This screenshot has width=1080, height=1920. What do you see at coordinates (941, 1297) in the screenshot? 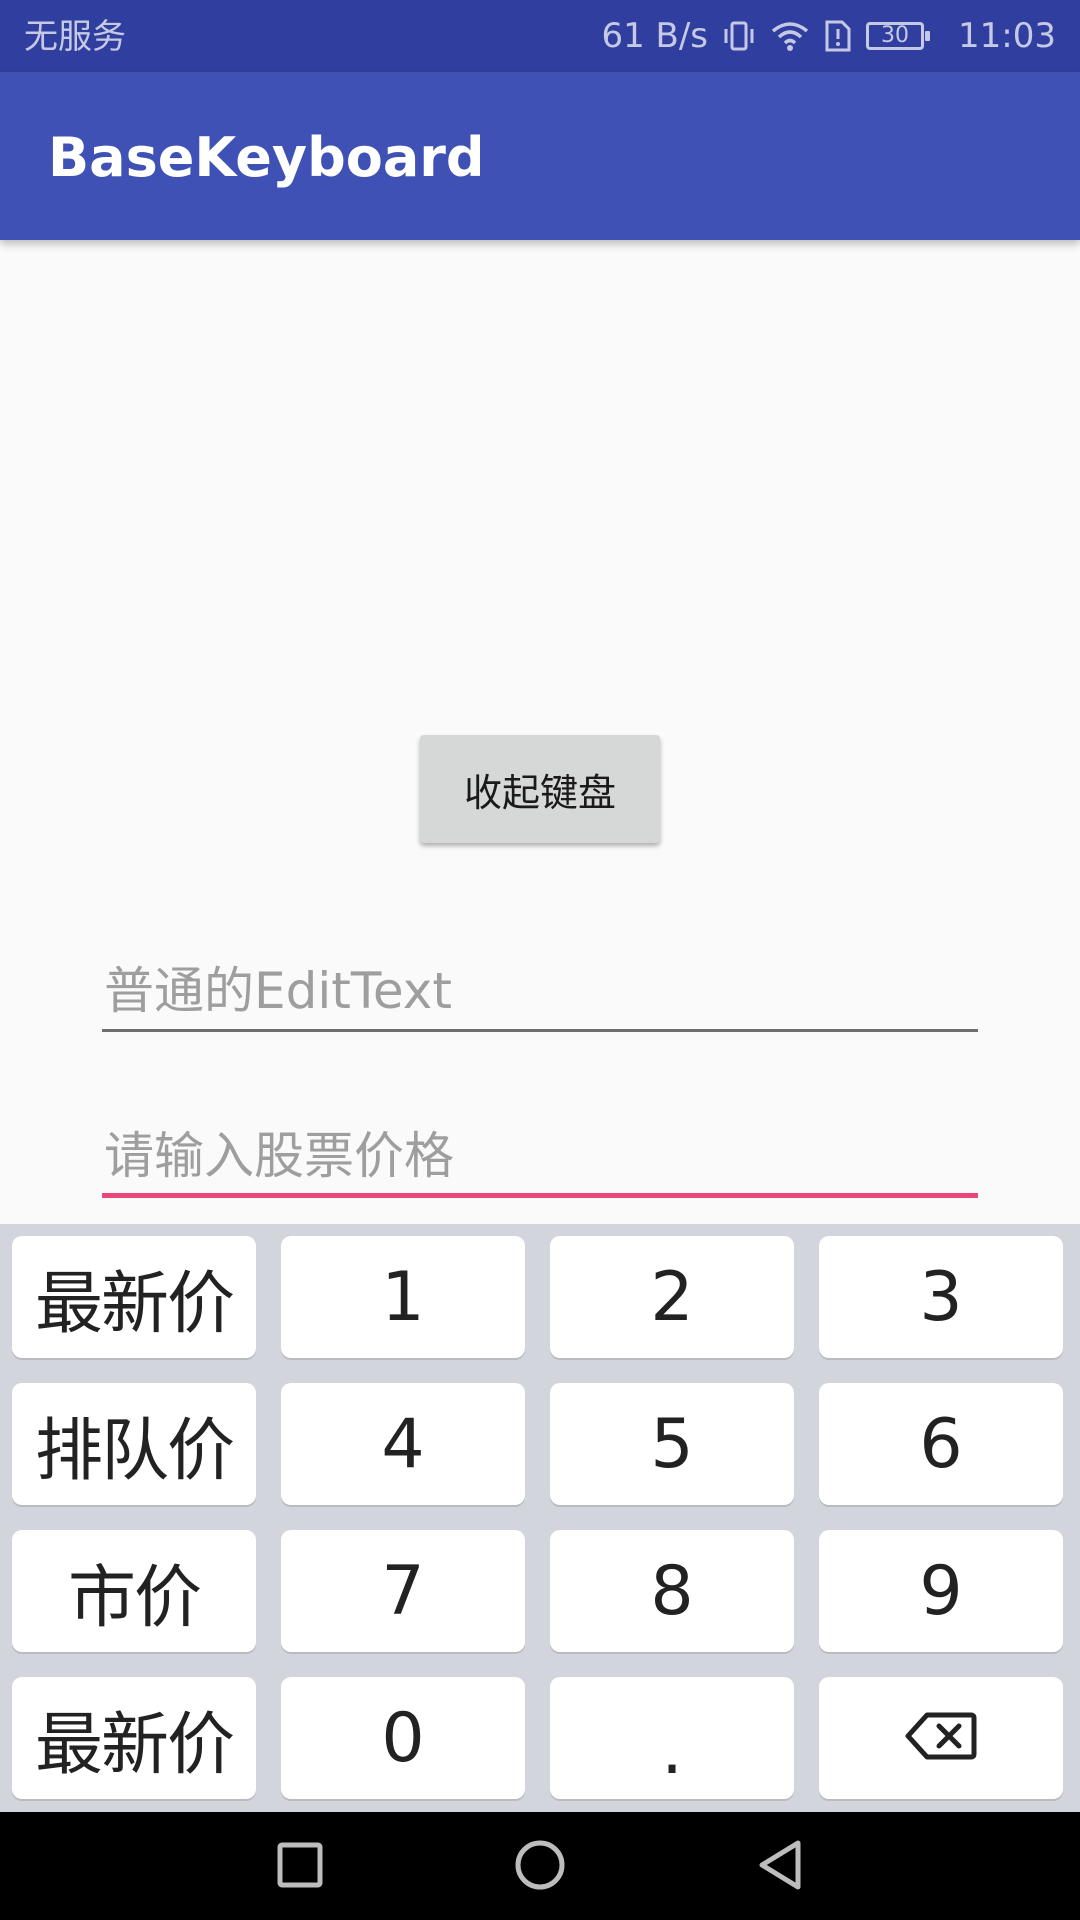
I see `key-3: 3` at bounding box center [941, 1297].